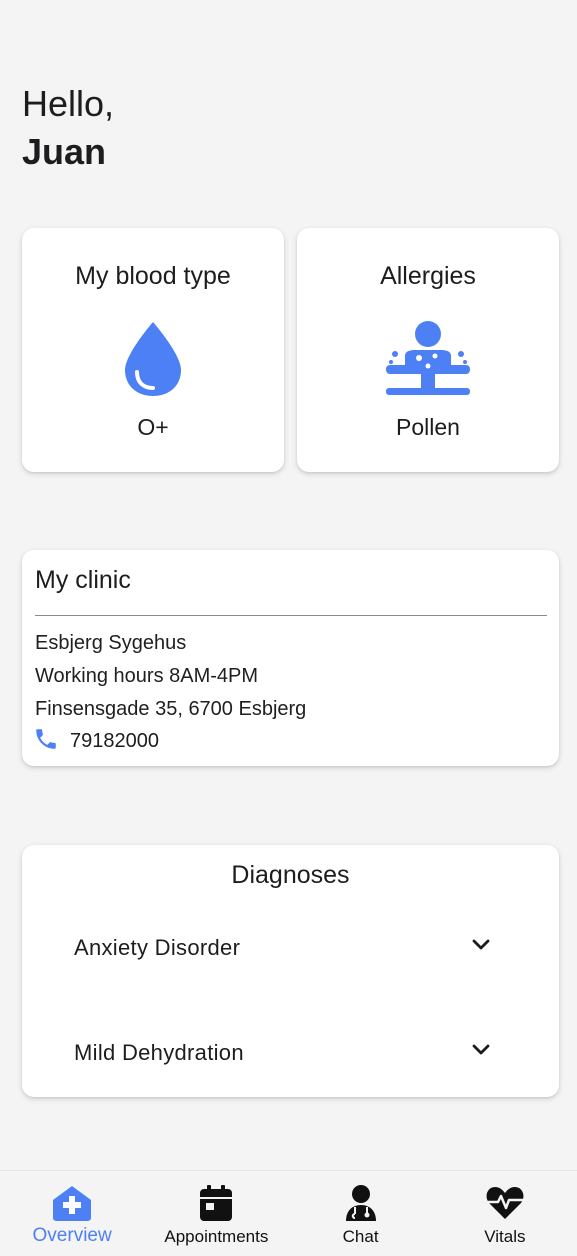  Describe the element at coordinates (111, 643) in the screenshot. I see `clinic-name: Esbjerg Sygehus` at that location.